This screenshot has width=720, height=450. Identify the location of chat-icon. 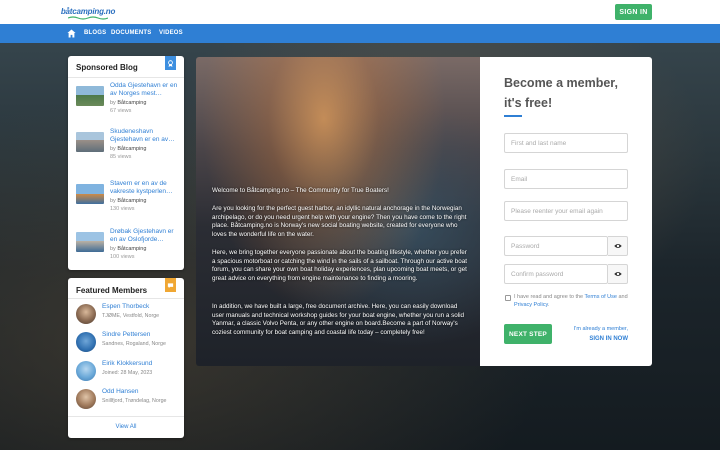
(170, 285).